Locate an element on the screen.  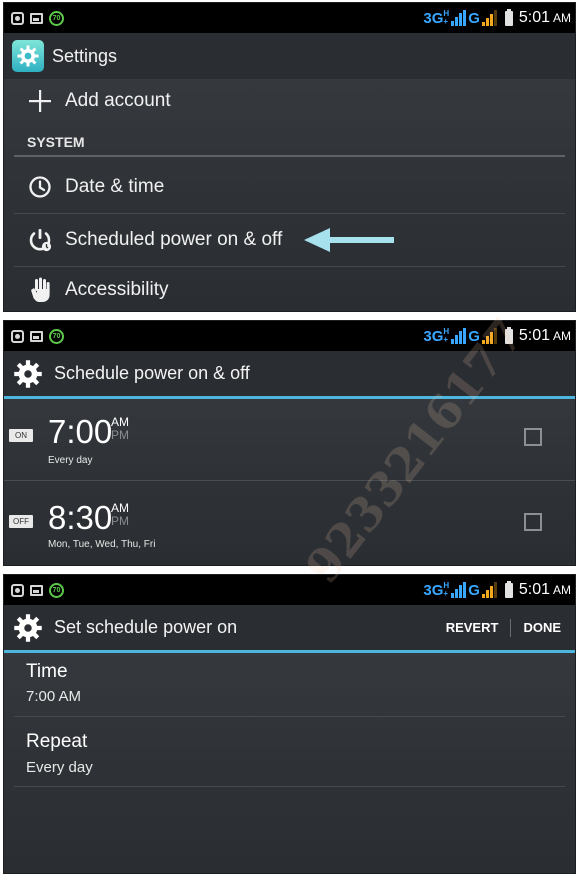
date-time-row: Date & time is located at coordinates (289, 187).